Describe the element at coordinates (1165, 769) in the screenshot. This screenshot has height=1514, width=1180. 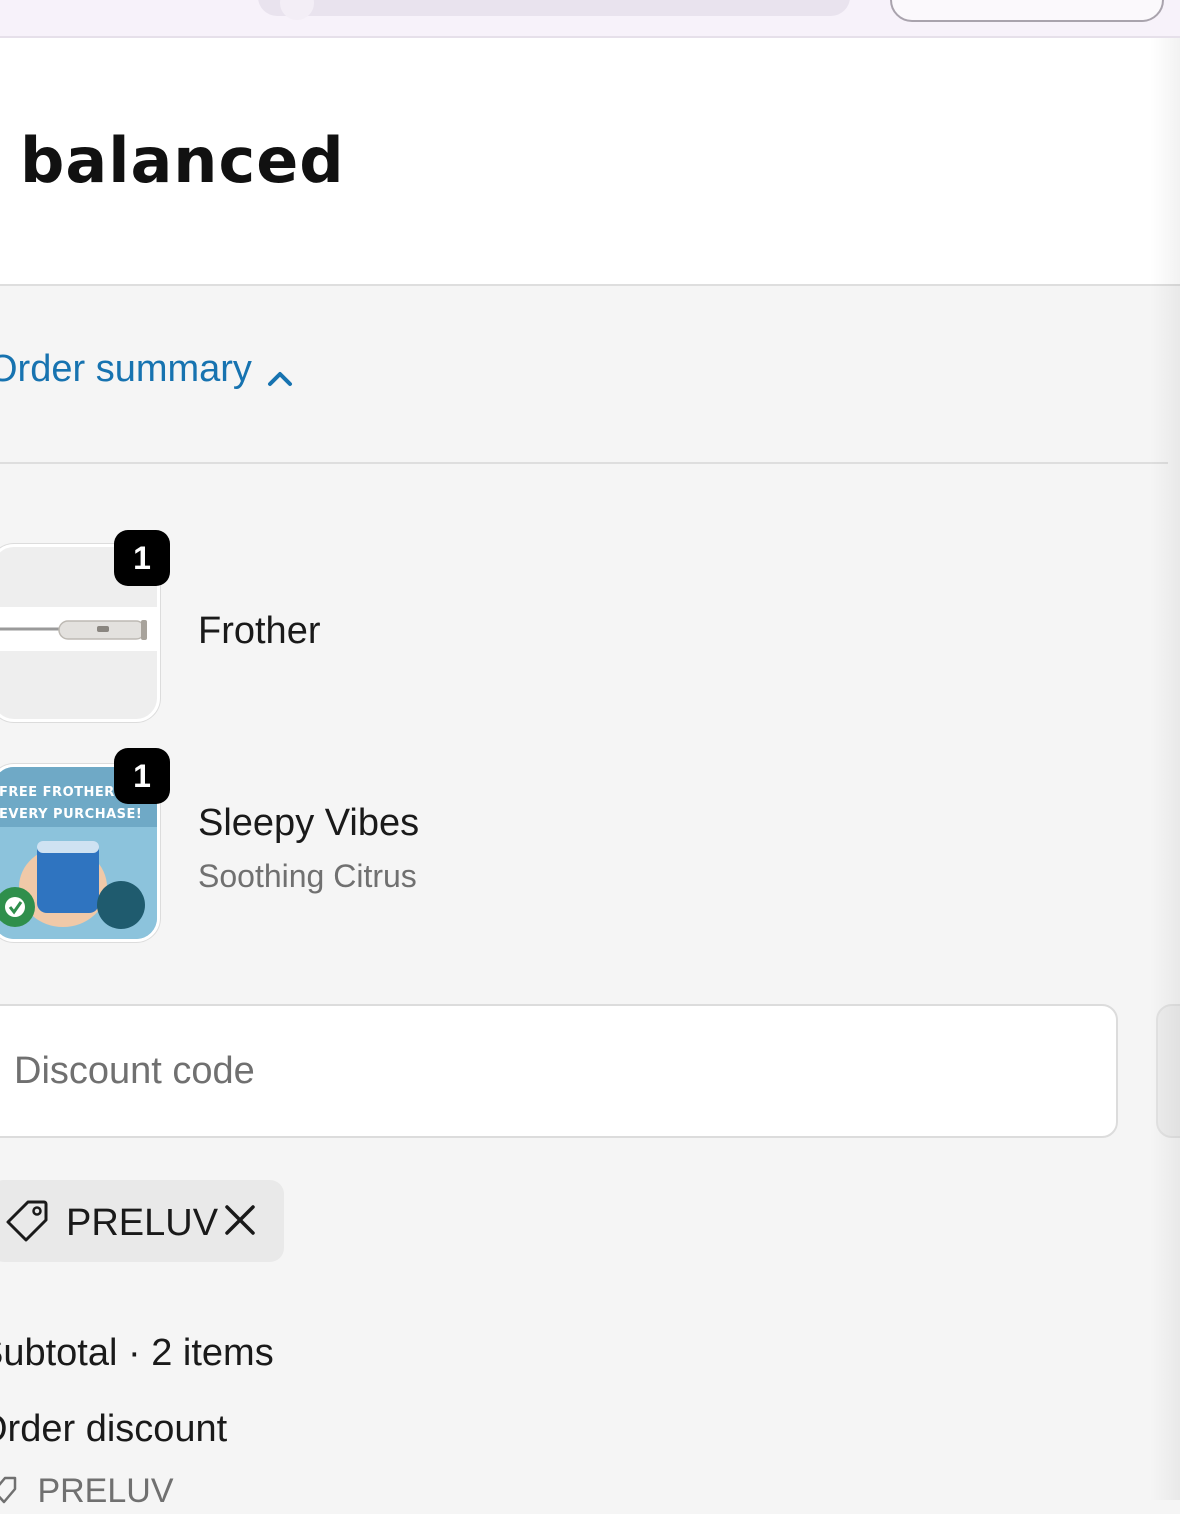
I see `page-edge-shadow` at that location.